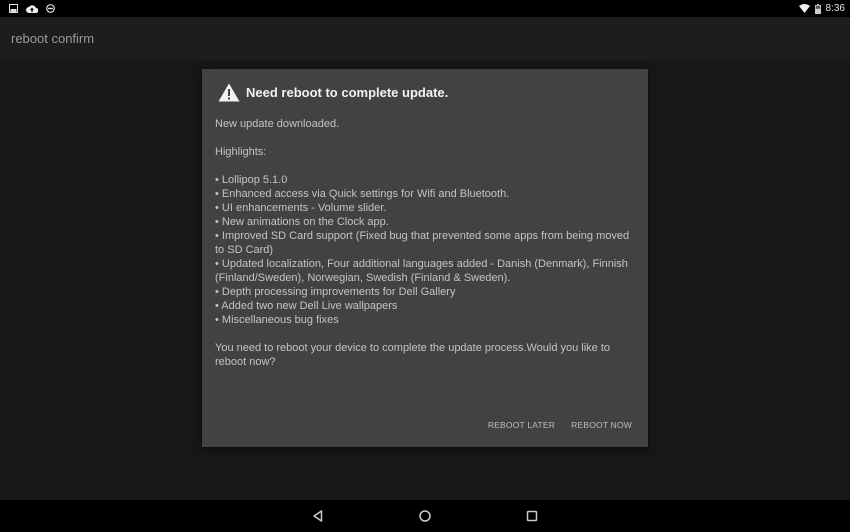 The image size is (850, 532). What do you see at coordinates (817, 8) in the screenshot?
I see `battery-icon` at bounding box center [817, 8].